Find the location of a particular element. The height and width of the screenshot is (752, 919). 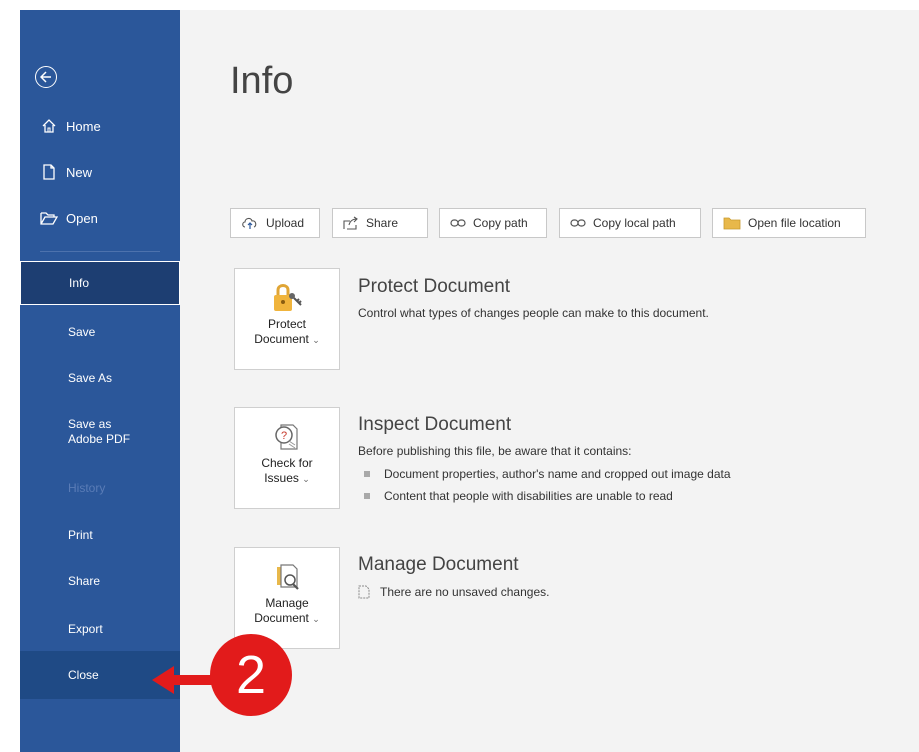

sidebar-item-export: Export is located at coordinates (100, 629).